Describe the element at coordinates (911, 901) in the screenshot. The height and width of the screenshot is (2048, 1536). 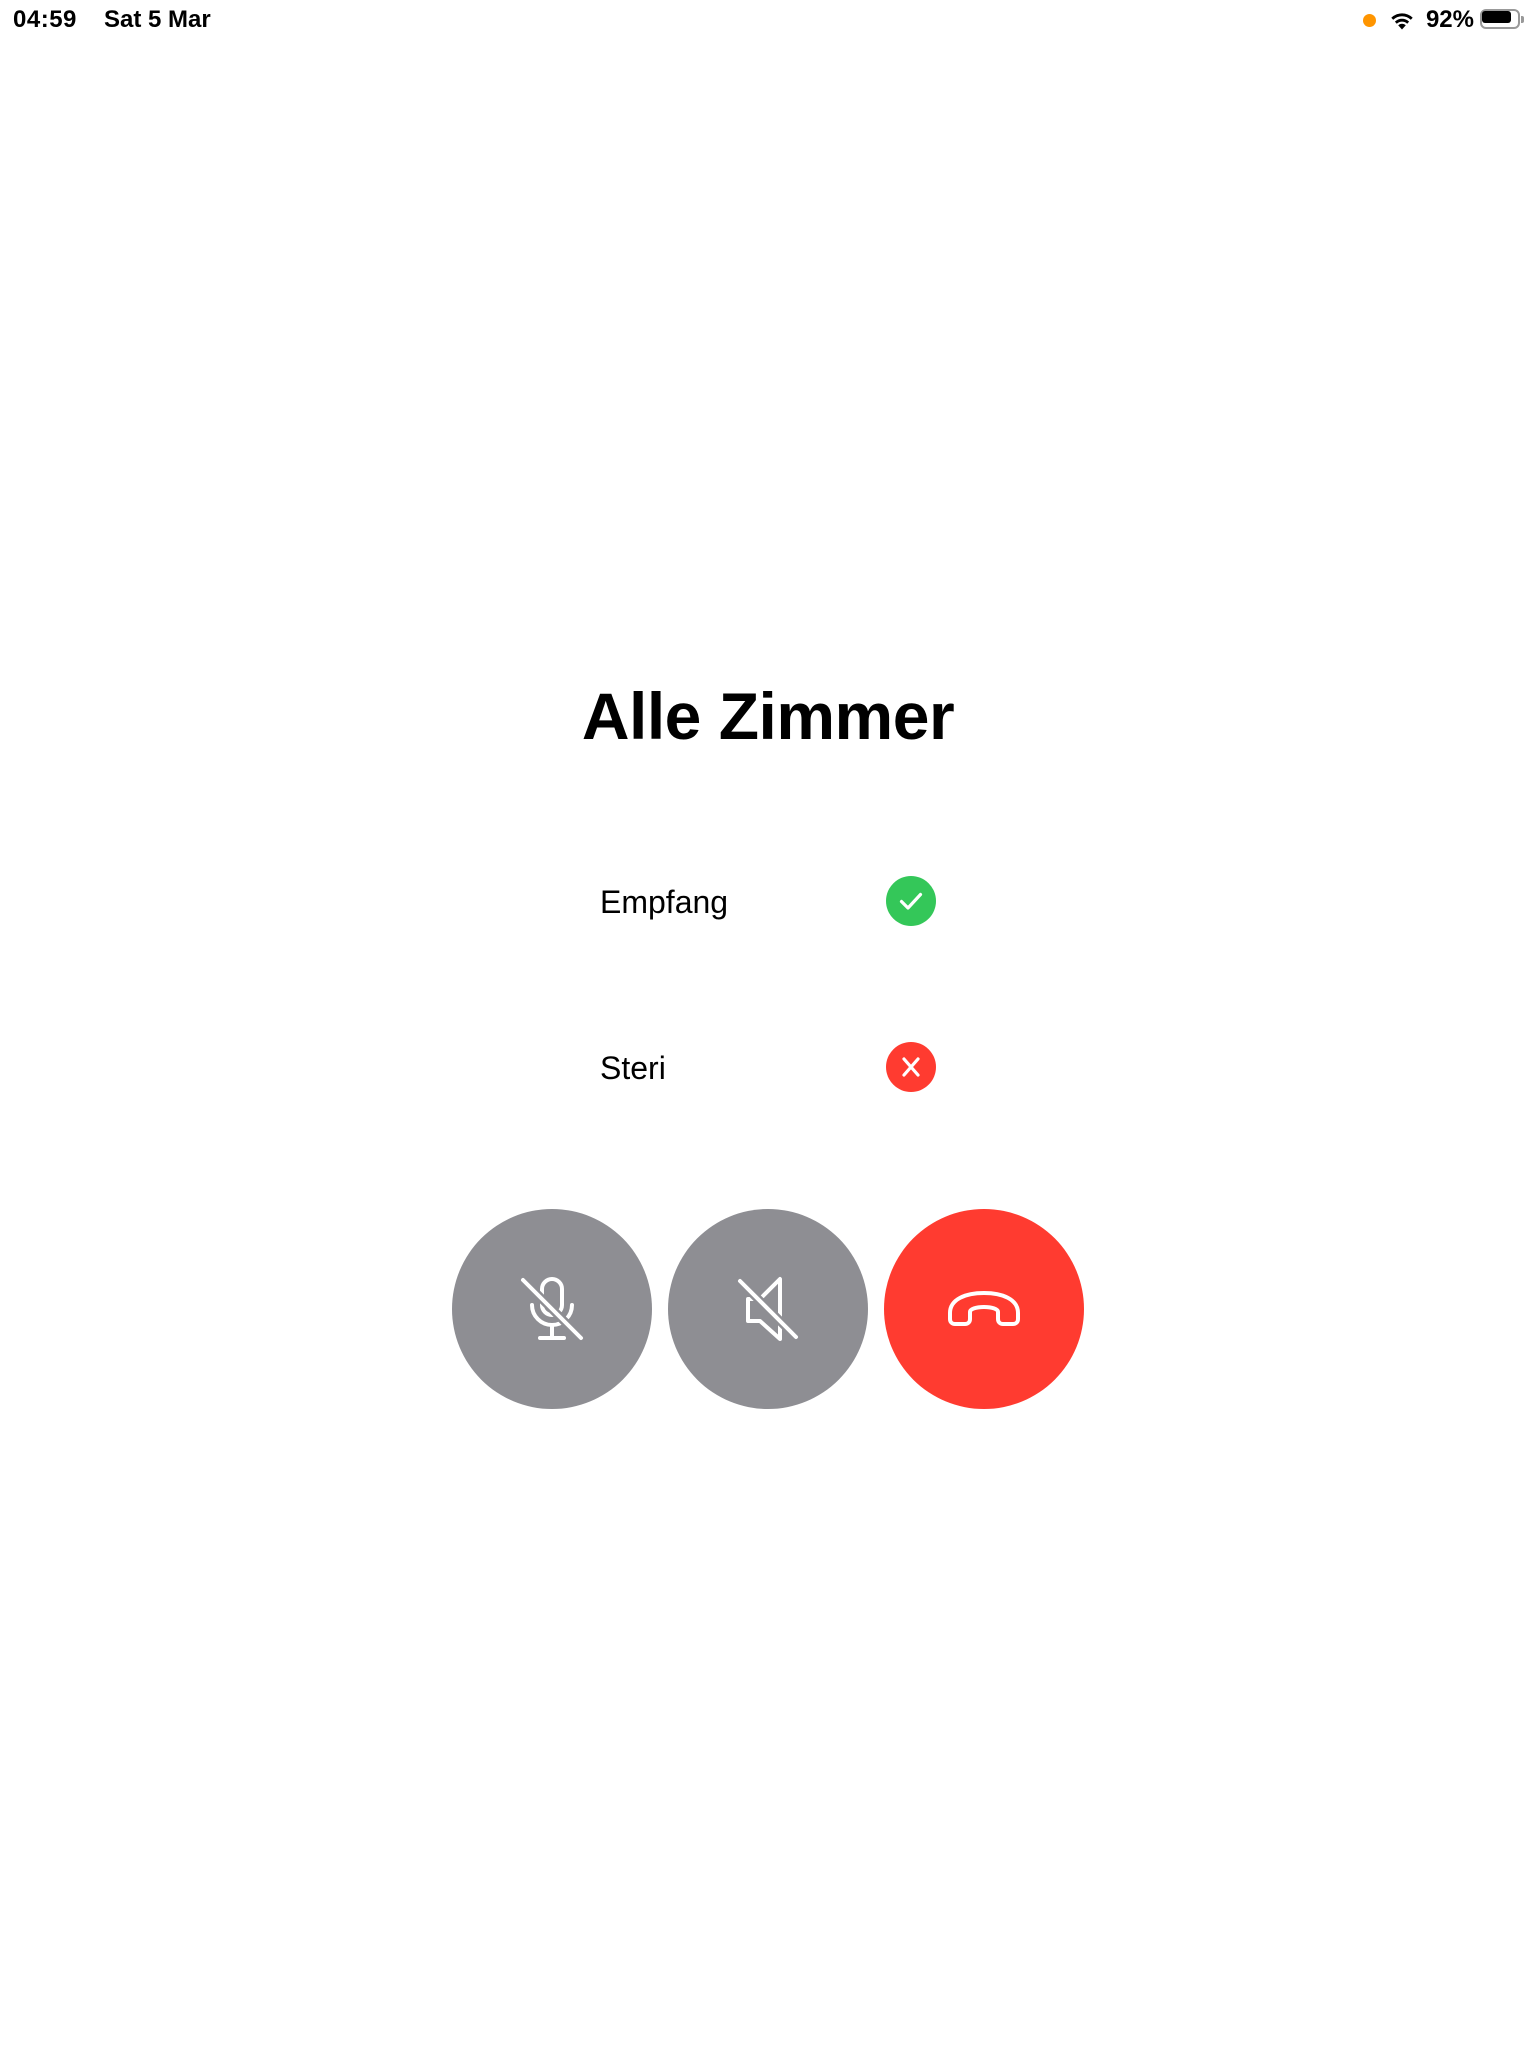
I see `checkmark-icon` at that location.